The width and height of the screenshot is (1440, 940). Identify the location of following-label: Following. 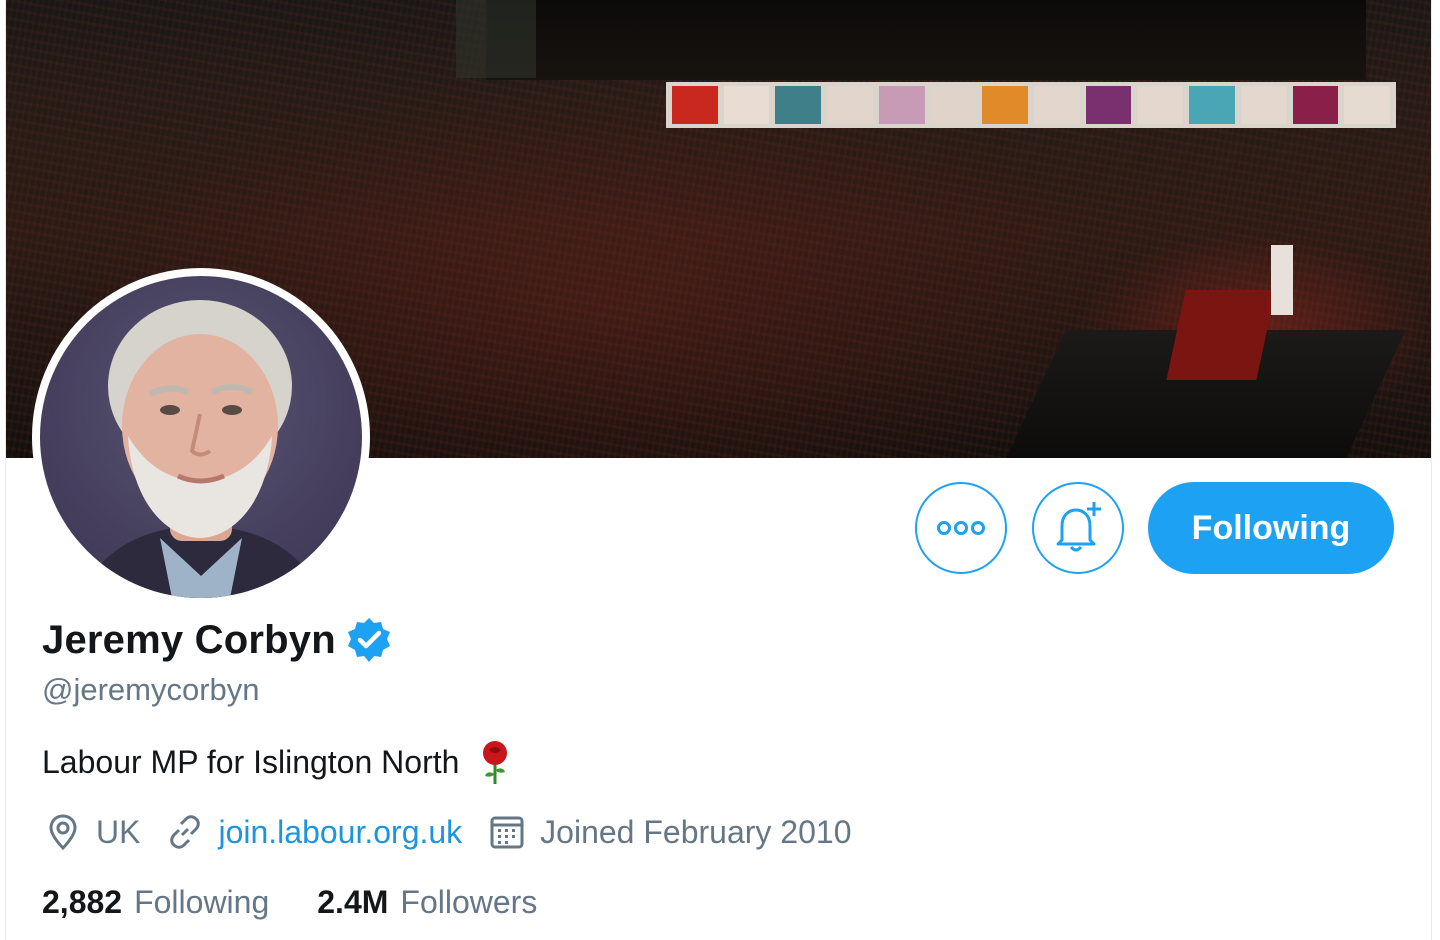
(202, 901).